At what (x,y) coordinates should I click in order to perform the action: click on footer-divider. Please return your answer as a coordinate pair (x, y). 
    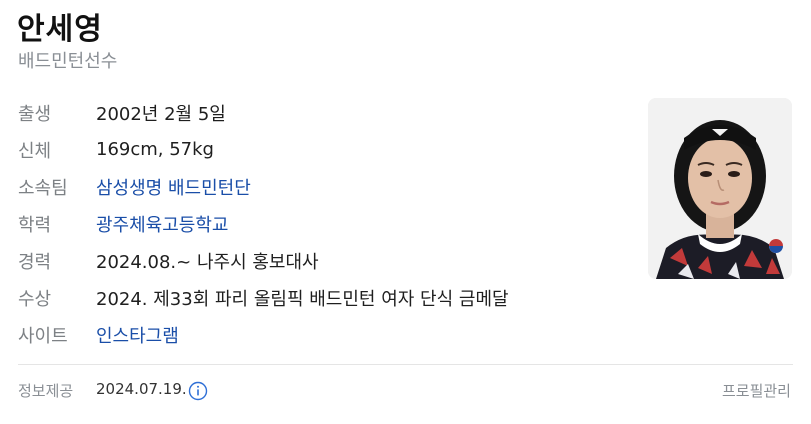
    Looking at the image, I should click on (405, 364).